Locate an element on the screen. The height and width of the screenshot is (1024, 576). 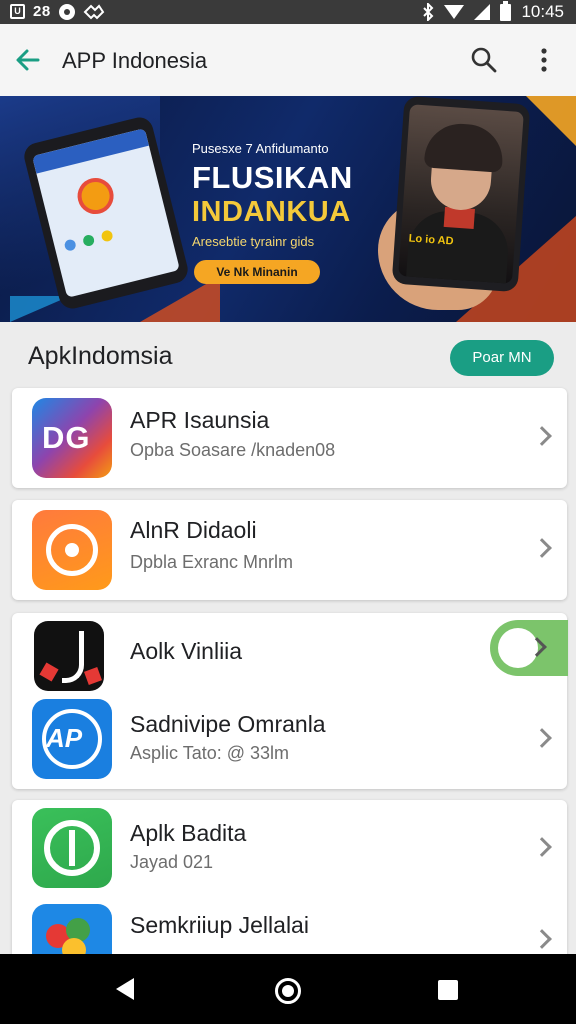
app-name: Aolk Vinliia is located at coordinates (186, 651).